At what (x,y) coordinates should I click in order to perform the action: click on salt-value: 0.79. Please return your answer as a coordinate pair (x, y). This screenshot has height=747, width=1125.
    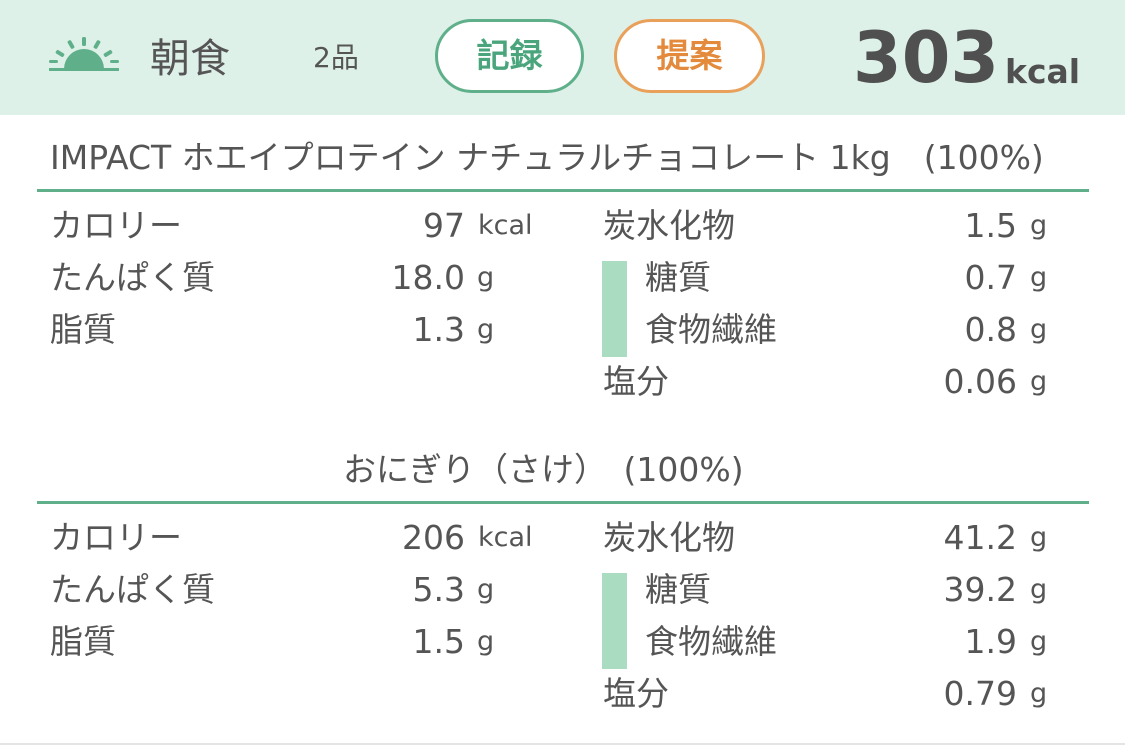
    Looking at the image, I should click on (980, 693).